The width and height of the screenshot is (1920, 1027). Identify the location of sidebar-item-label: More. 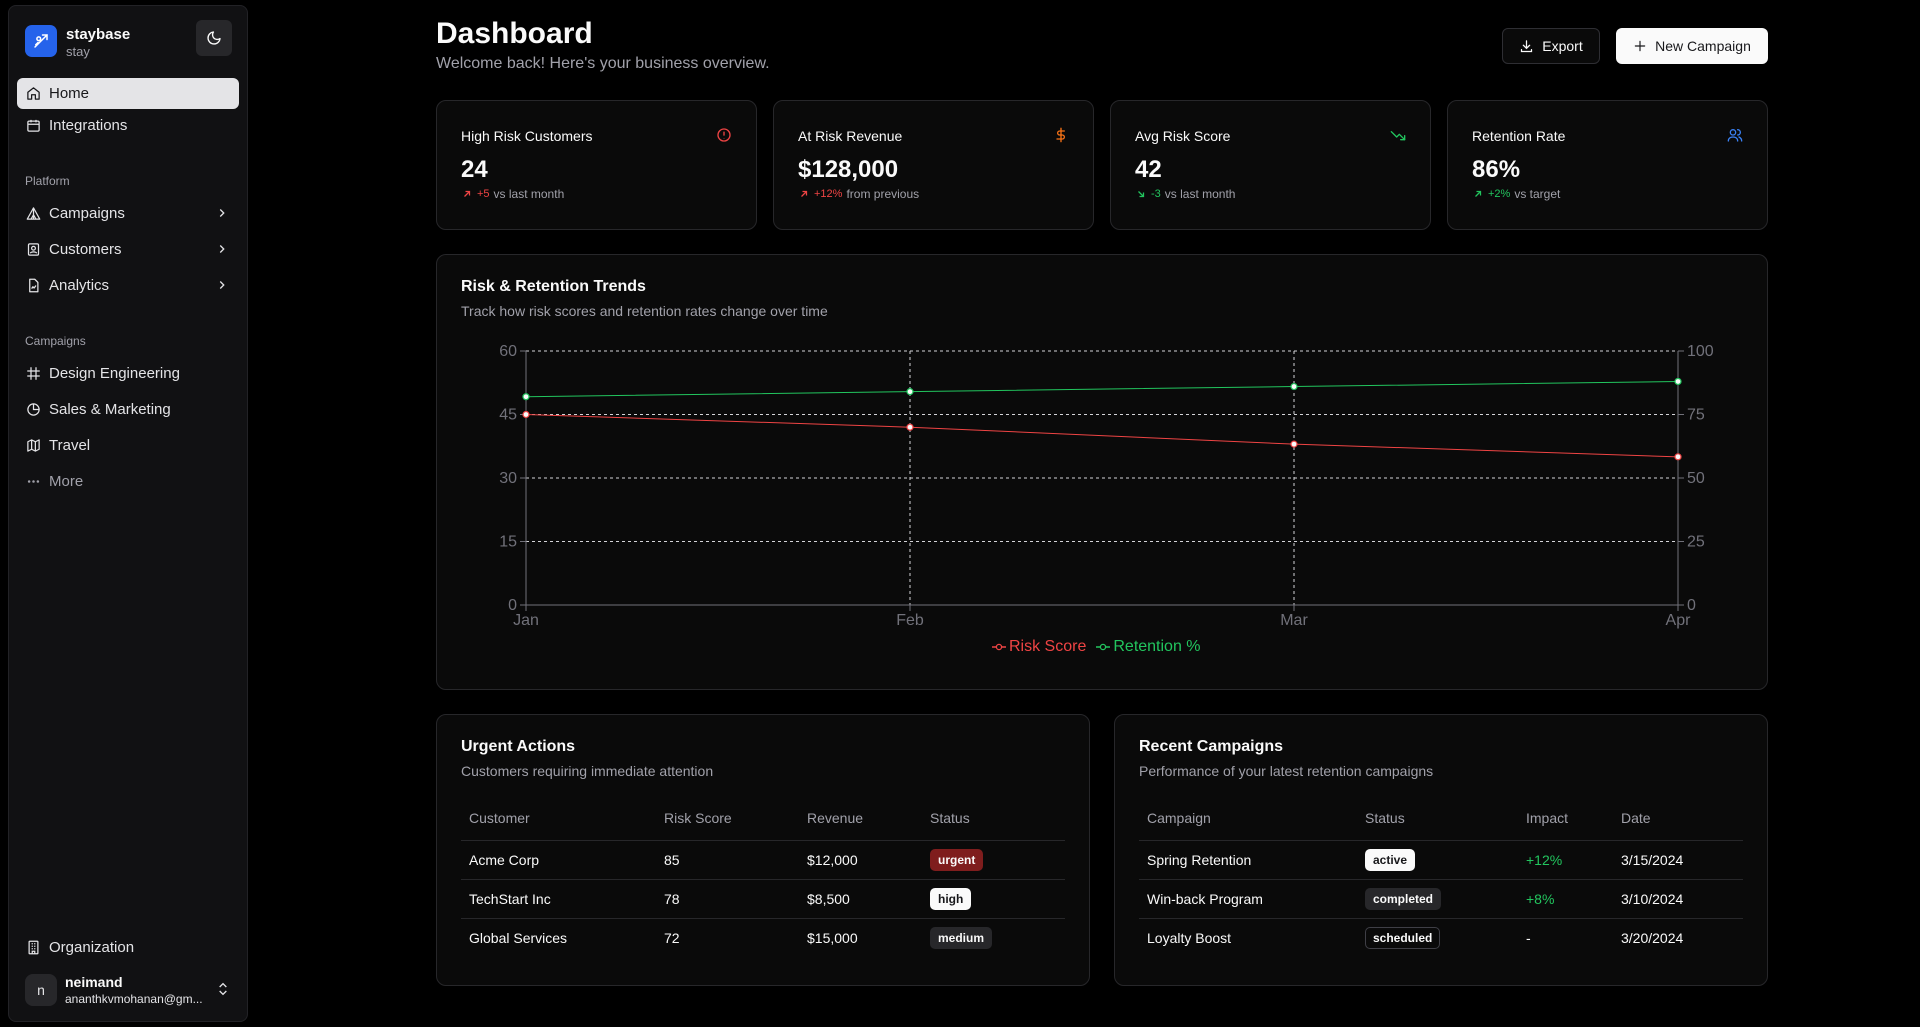
(66, 481).